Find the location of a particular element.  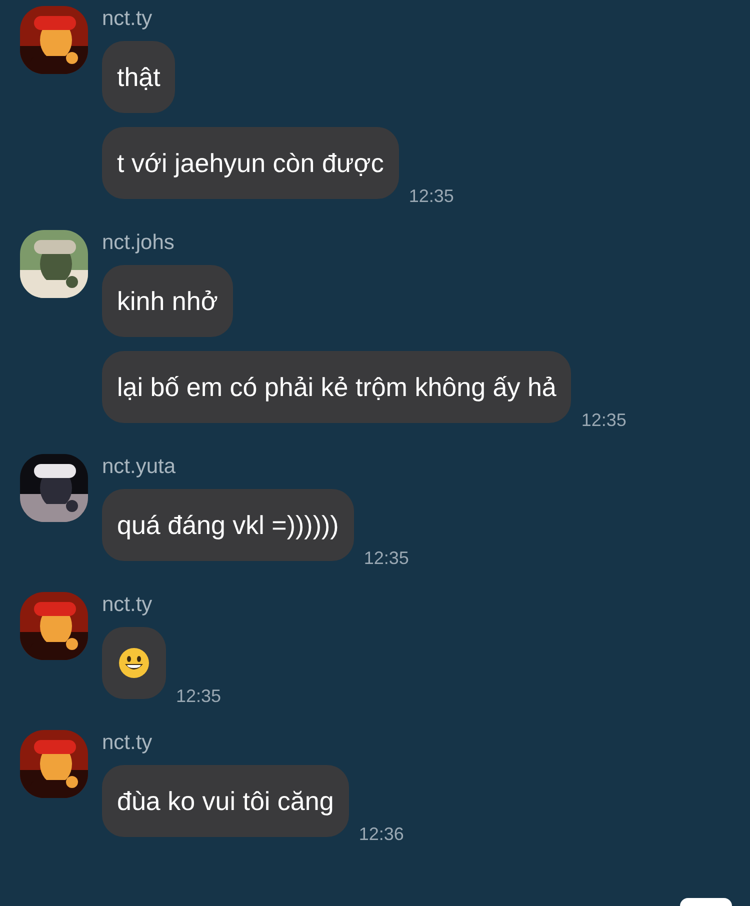

message-bubble: đùa ko vui tôi căng is located at coordinates (225, 801).